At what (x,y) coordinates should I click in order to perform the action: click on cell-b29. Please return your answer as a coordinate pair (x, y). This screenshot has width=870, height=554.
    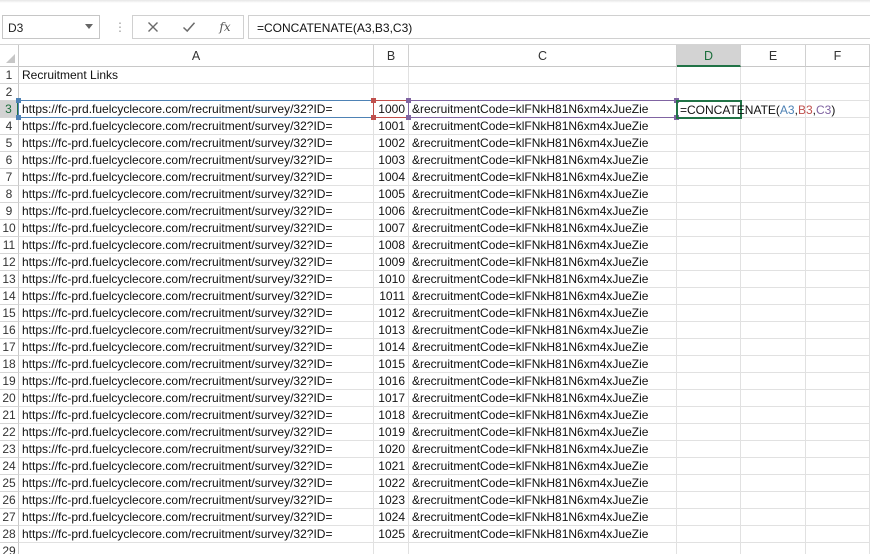
    Looking at the image, I should click on (391, 548).